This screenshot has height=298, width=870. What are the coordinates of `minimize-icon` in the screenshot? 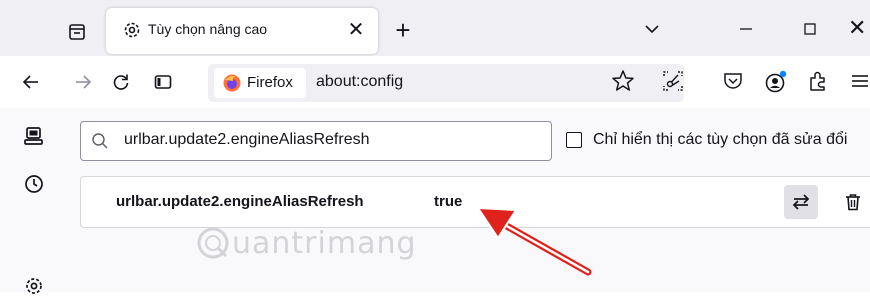 It's located at (746, 29).